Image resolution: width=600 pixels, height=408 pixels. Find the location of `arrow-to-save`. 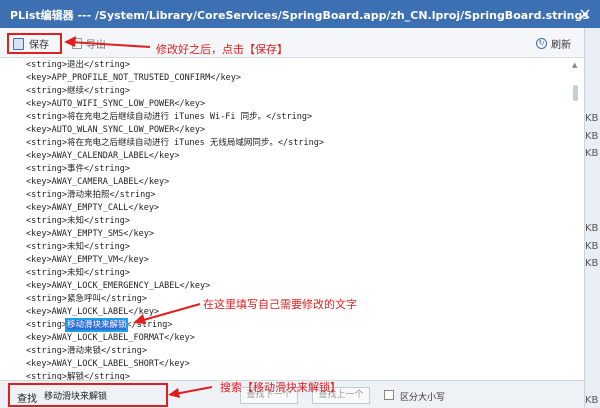

arrow-to-save is located at coordinates (110, 44).